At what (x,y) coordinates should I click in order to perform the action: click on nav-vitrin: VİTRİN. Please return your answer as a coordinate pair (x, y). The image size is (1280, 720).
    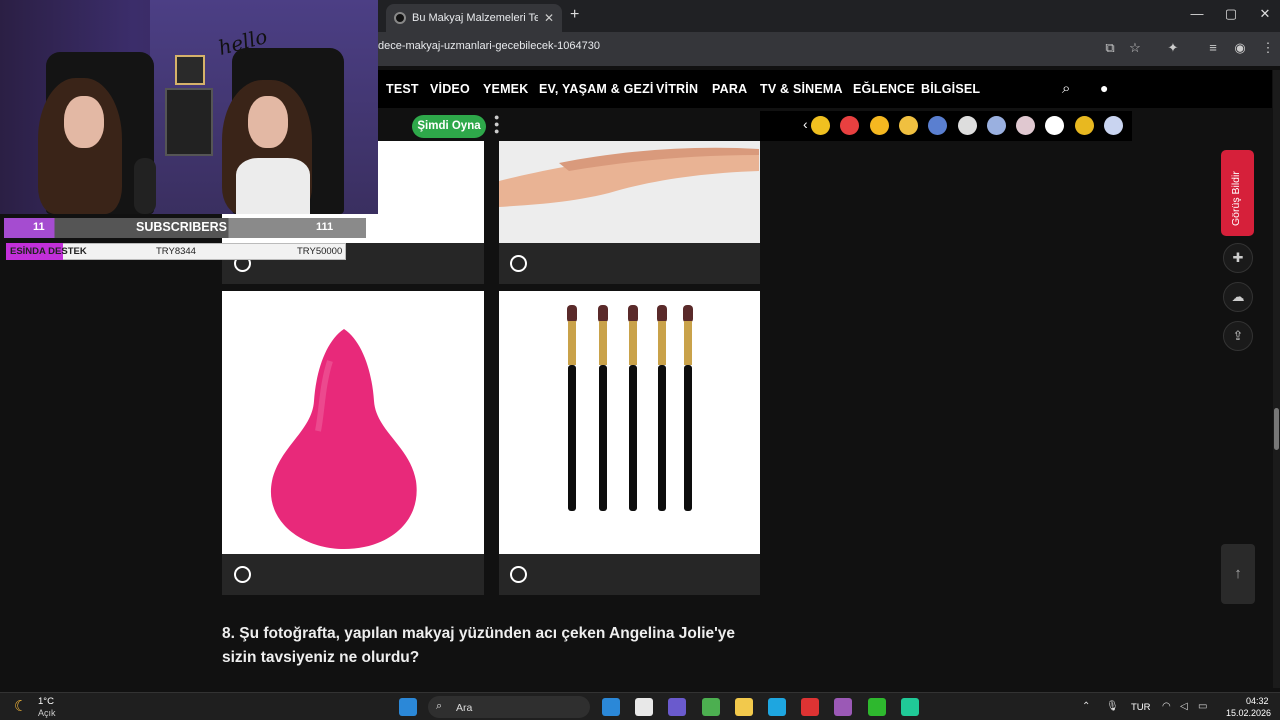
    Looking at the image, I should click on (677, 89).